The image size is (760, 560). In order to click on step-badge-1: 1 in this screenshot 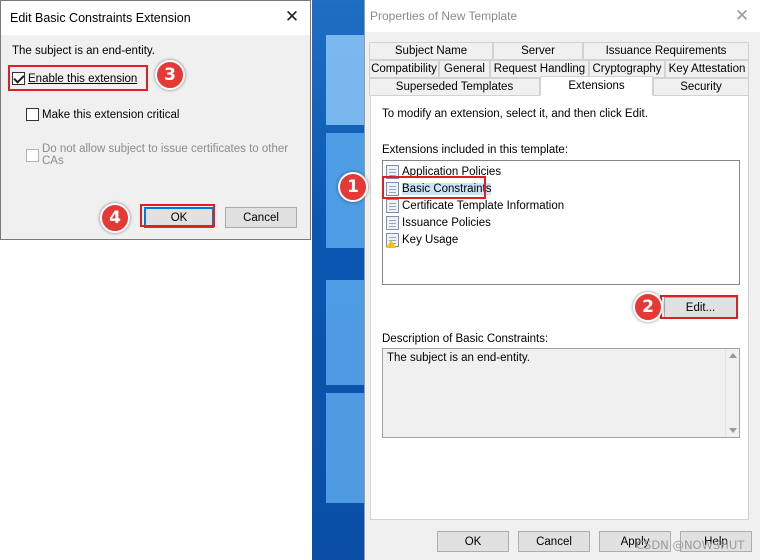, I will do `click(353, 187)`.